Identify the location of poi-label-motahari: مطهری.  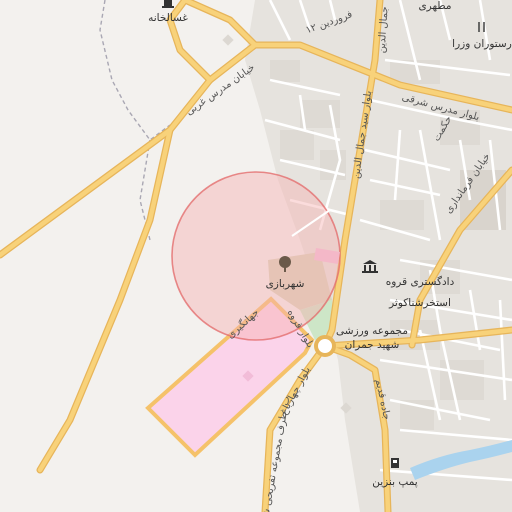
(434, 6).